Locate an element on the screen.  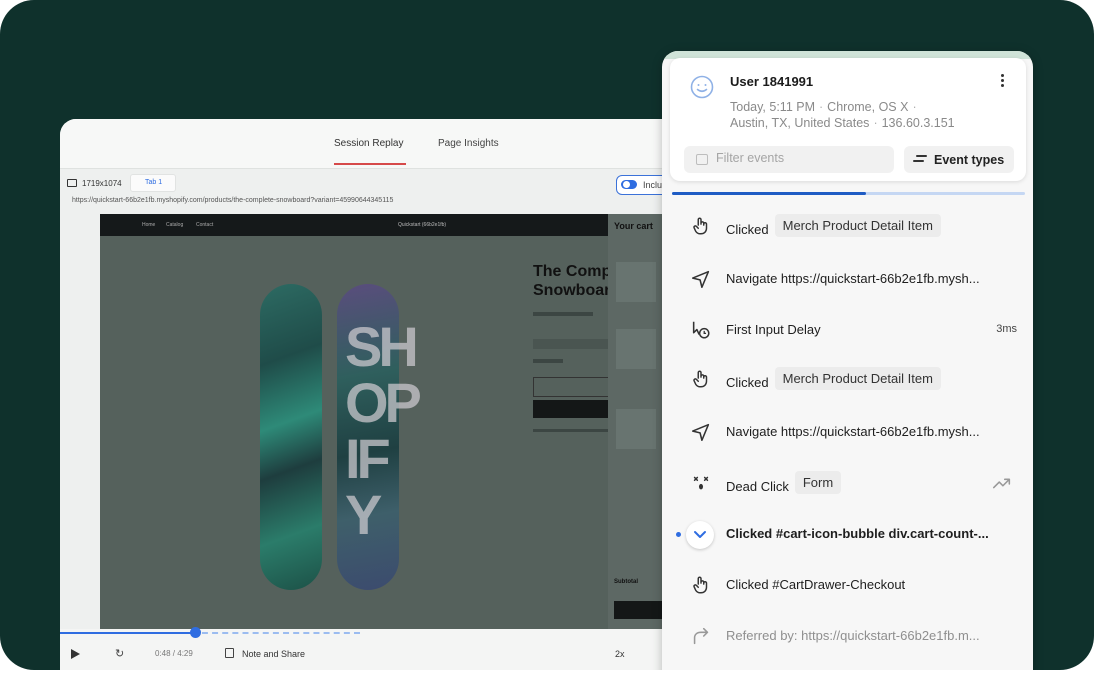
event-duration: 3ms is located at coordinates (1006, 329).